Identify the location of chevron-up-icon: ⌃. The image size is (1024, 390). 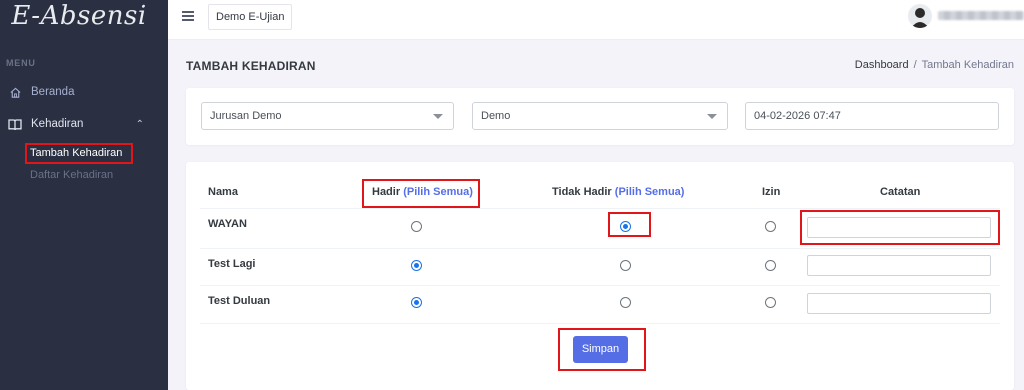
(139, 124).